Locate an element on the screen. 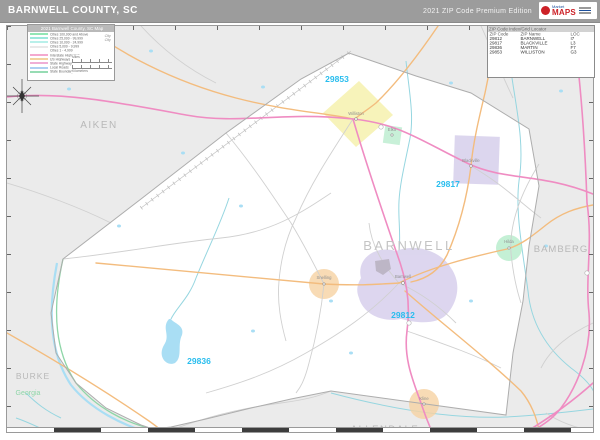 The height and width of the screenshot is (440, 600). town-label-barnwell: Barnwell is located at coordinates (403, 276).